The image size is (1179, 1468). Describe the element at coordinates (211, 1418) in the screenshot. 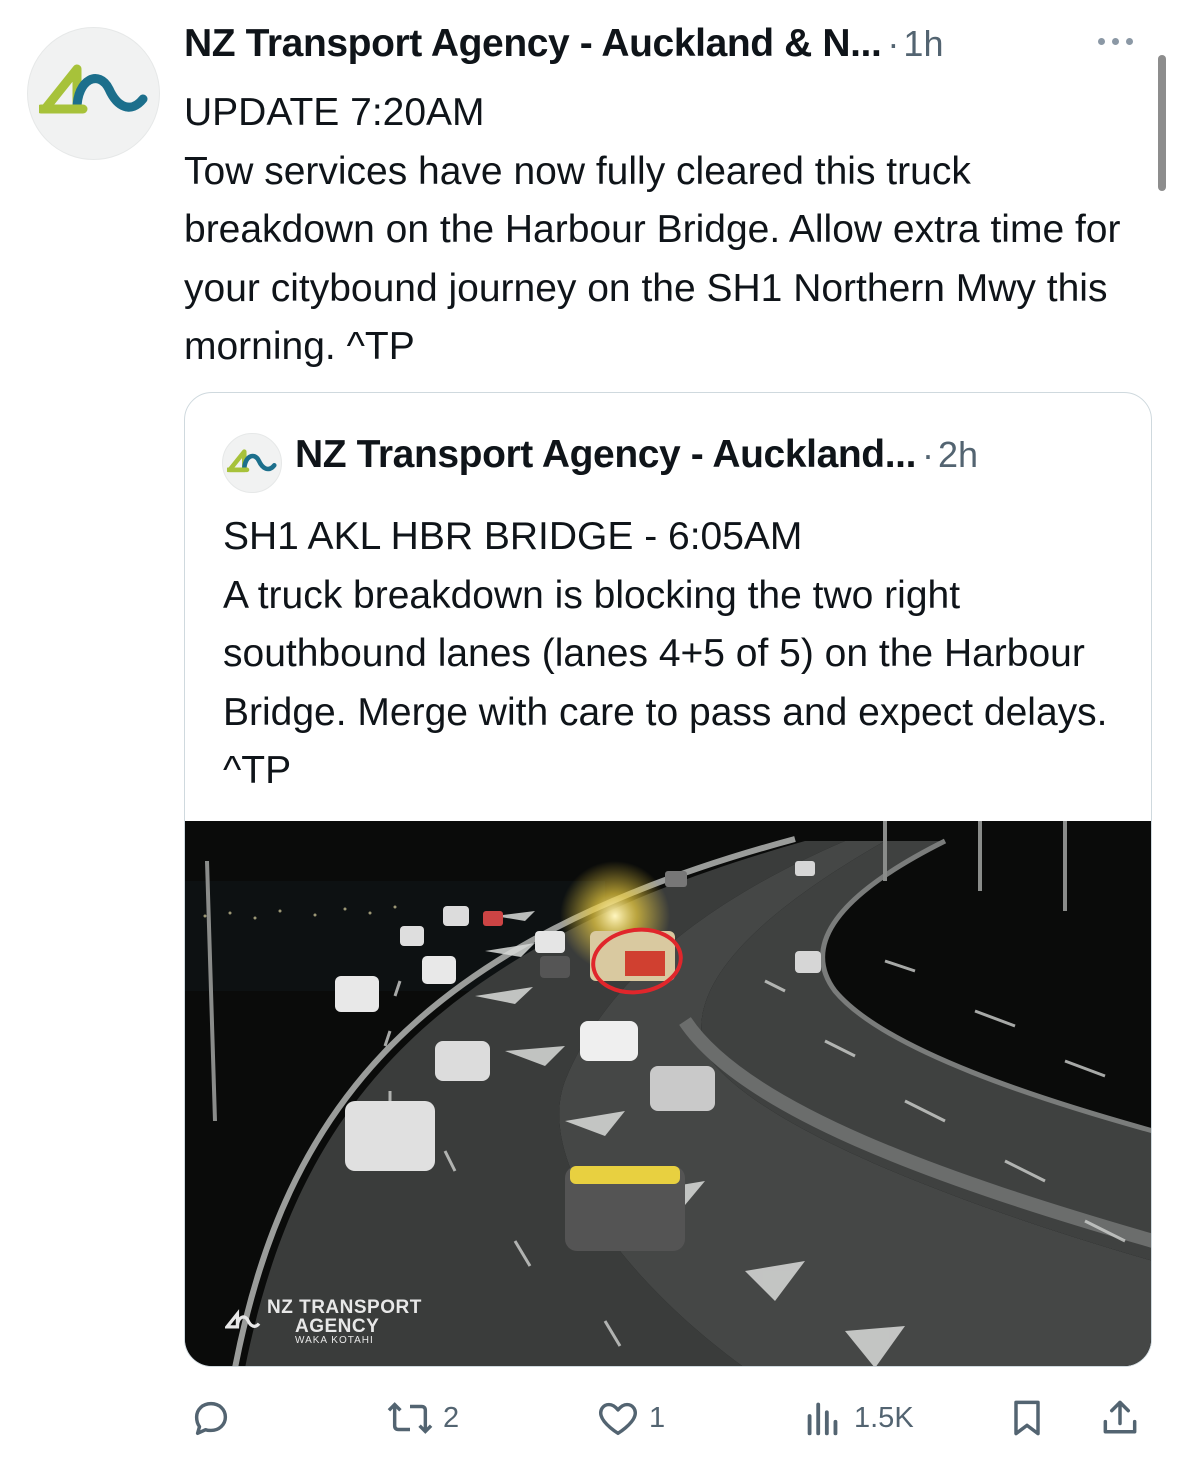

I see `reply-icon` at that location.